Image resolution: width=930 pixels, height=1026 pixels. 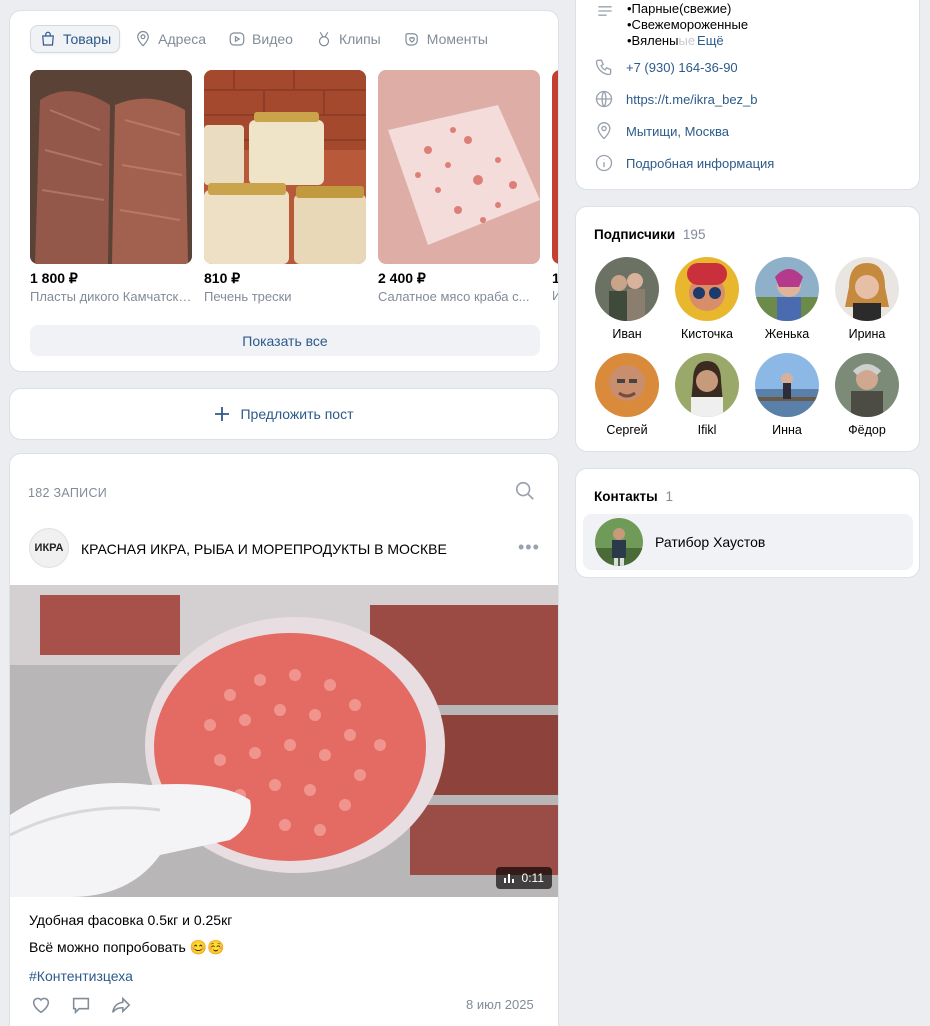 I want to click on tab-clips: Клипы, so click(x=348, y=39).